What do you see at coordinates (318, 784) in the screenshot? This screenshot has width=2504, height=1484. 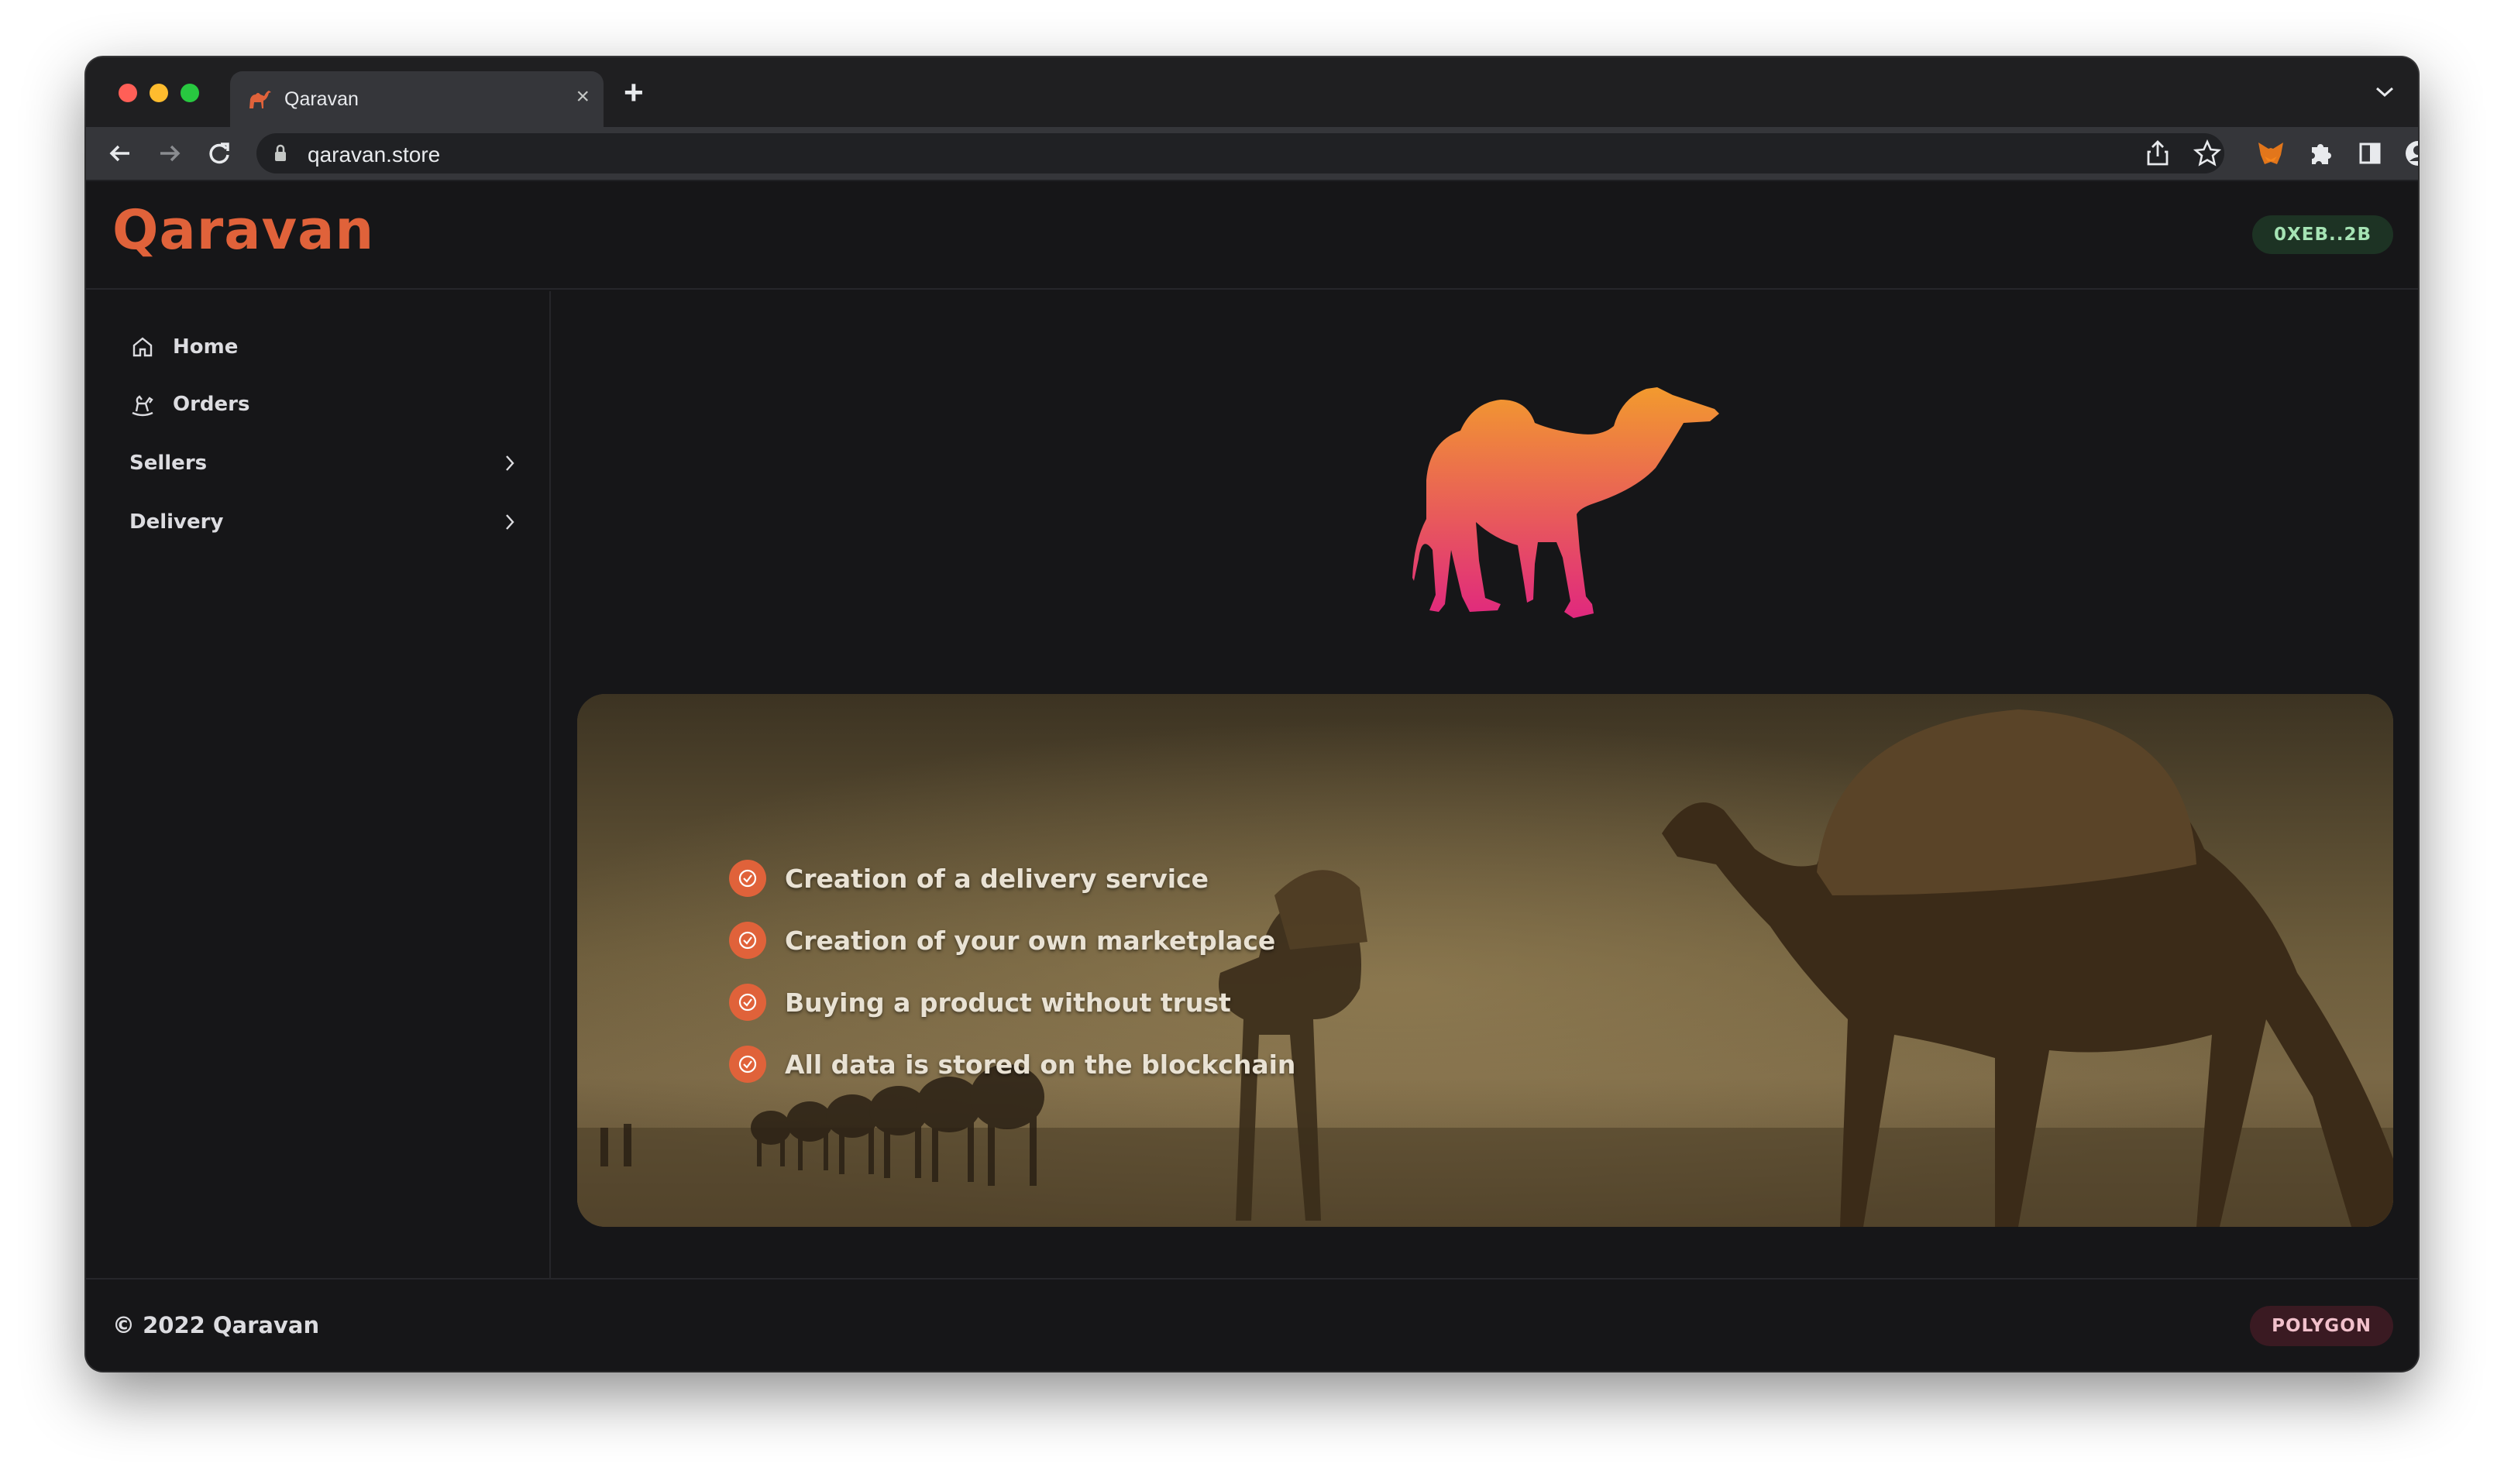 I see `sidebar: Home Orders Sellers Delivery` at bounding box center [318, 784].